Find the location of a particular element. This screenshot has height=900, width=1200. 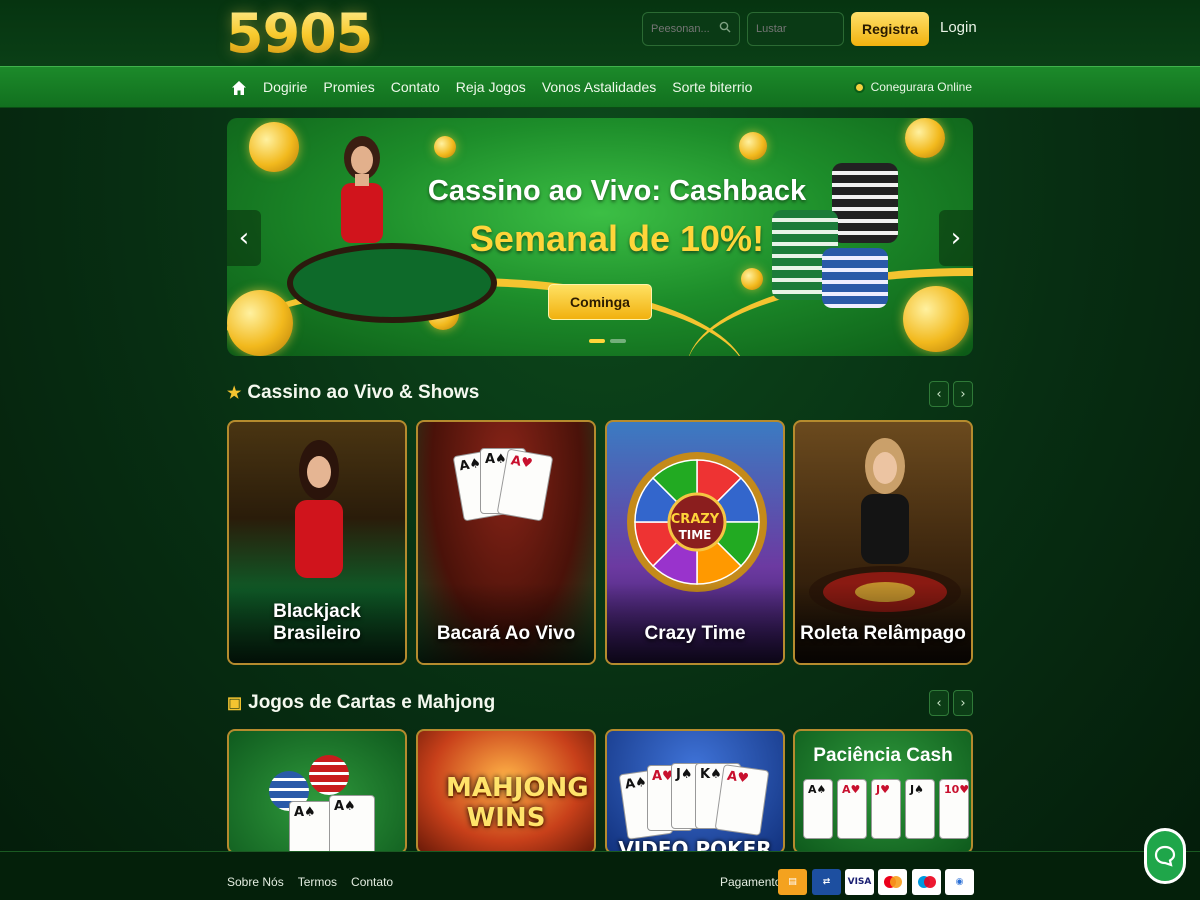

carousel-dot-active is located at coordinates (597, 341).